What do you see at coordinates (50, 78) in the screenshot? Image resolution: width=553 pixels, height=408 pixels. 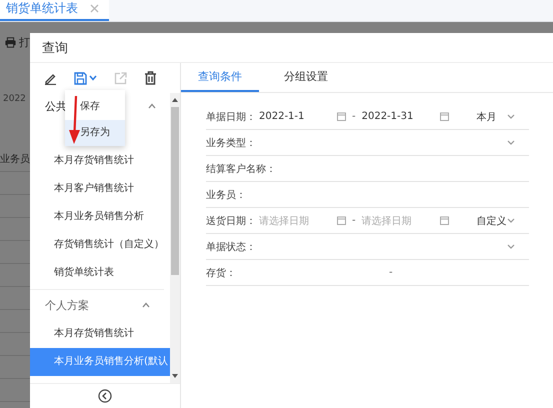 I see `pencil-icon` at bounding box center [50, 78].